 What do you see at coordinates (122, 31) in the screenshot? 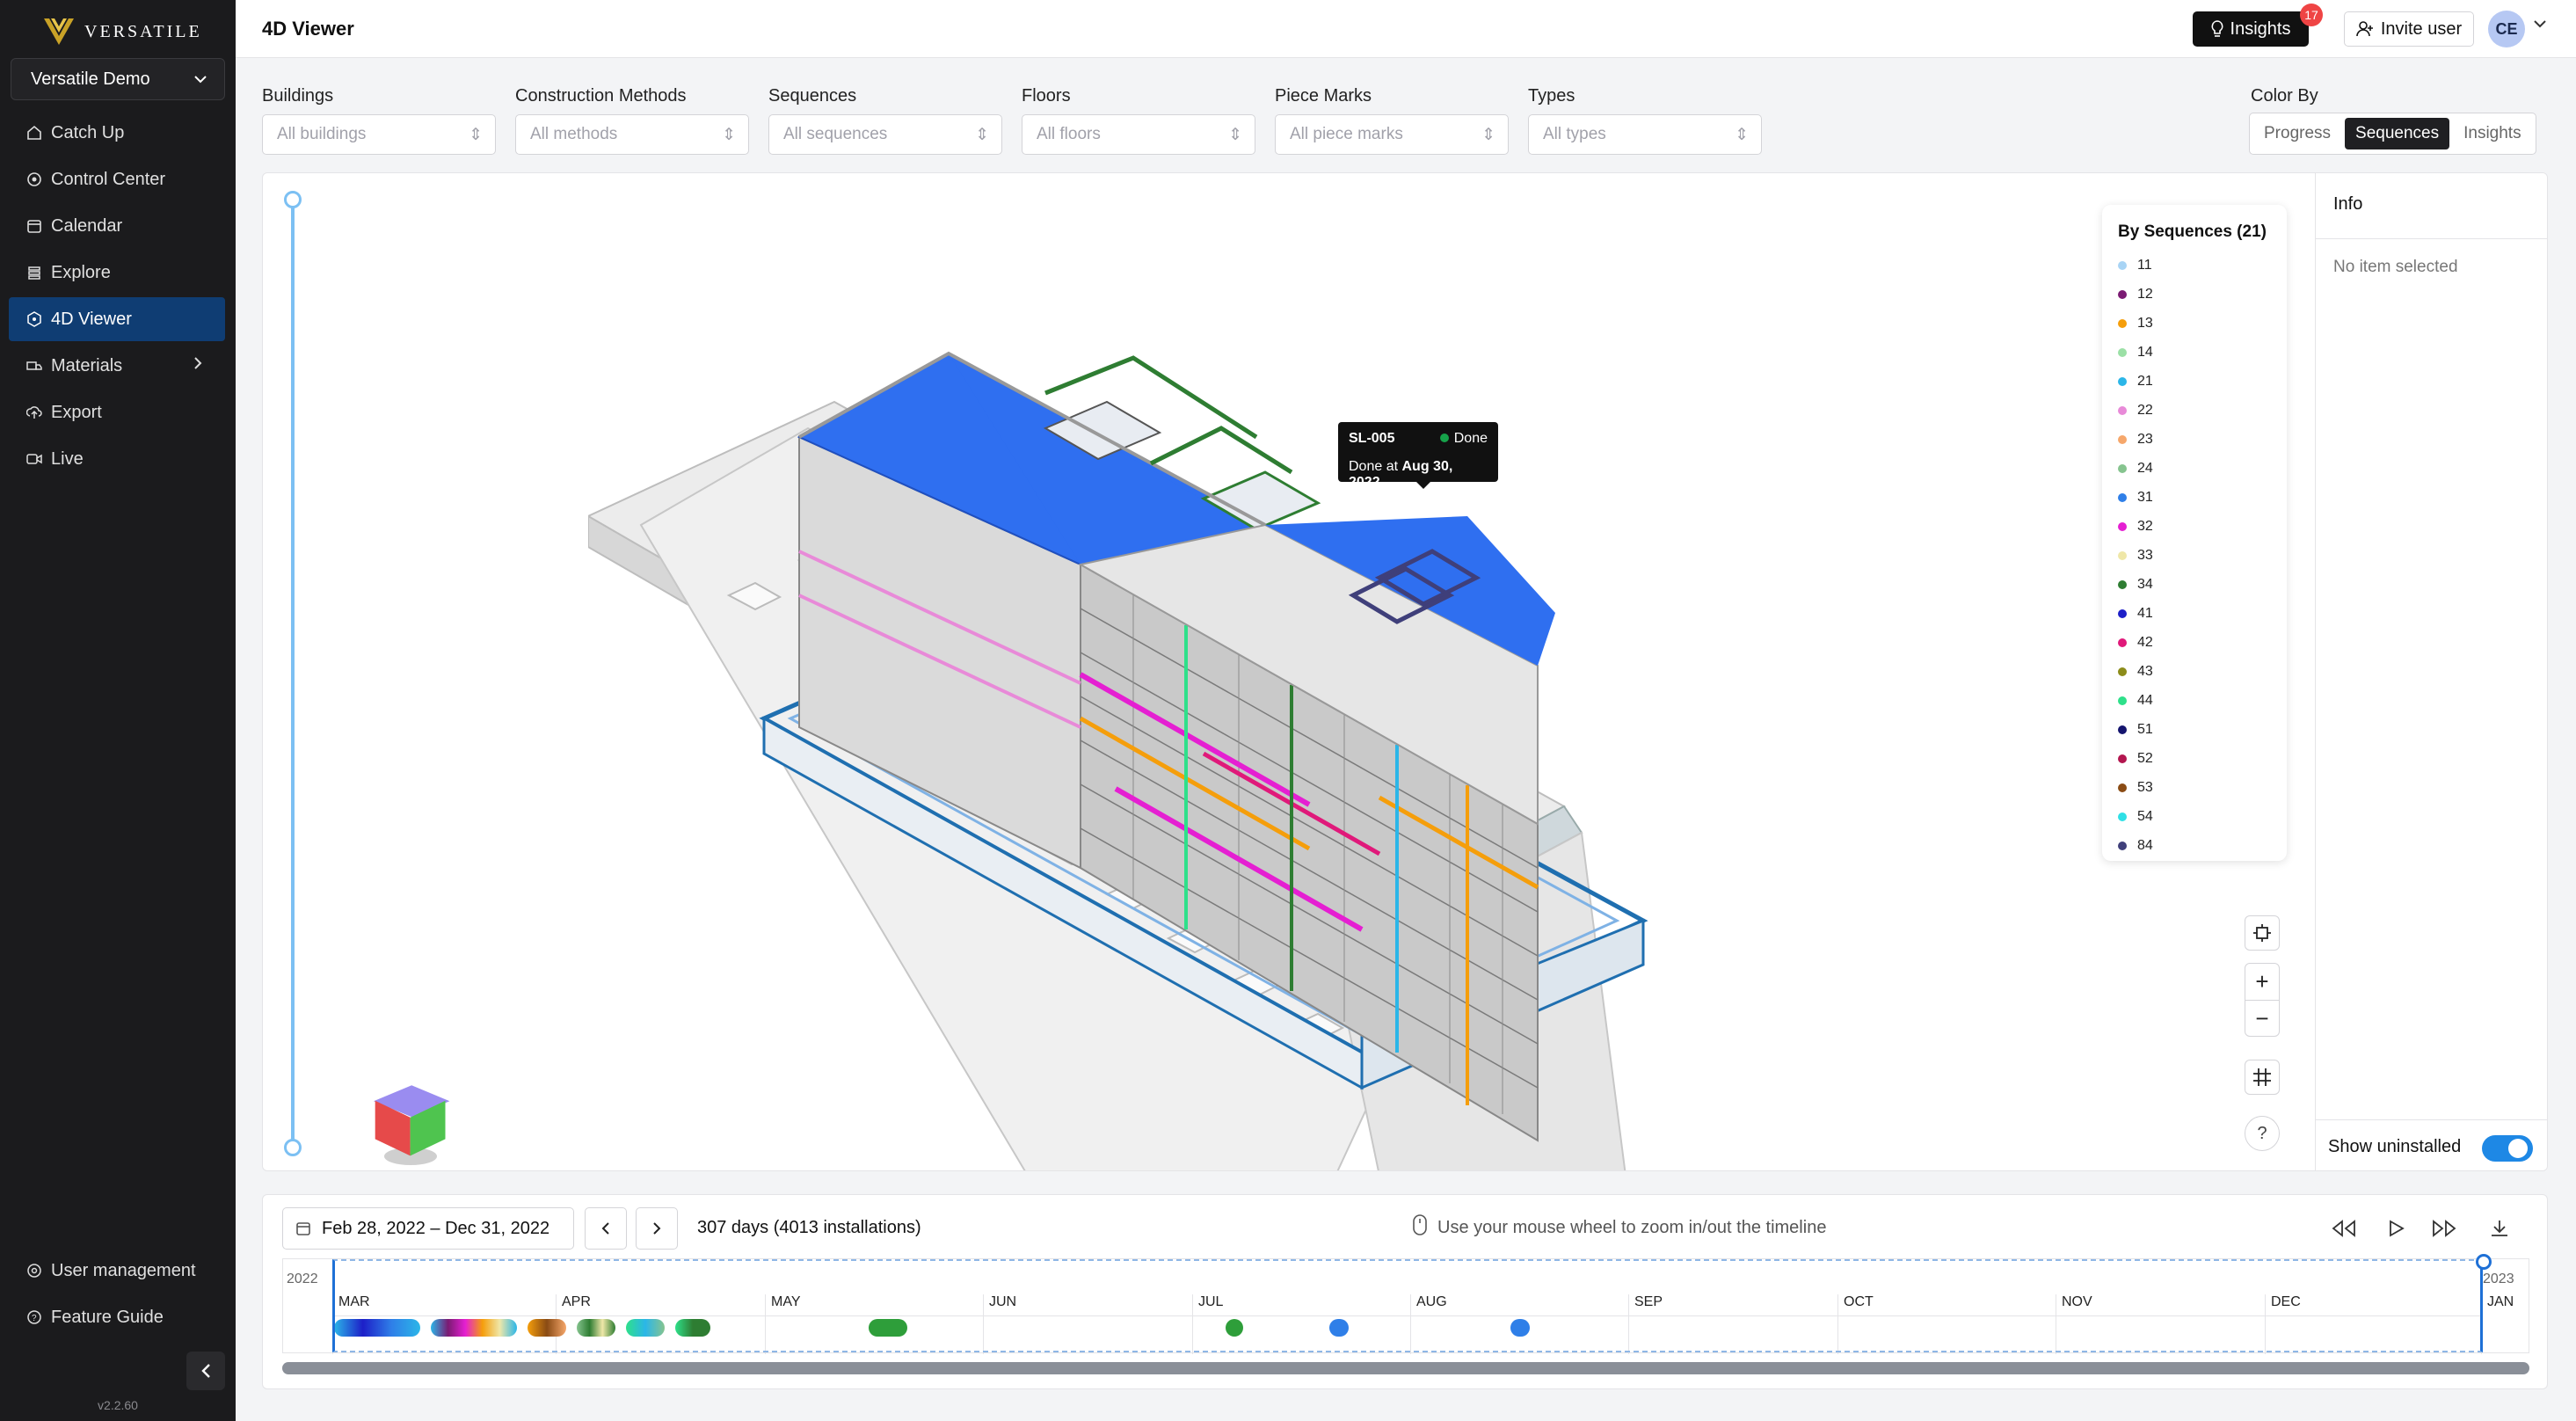
I see `brand-logo: VERSATILE` at bounding box center [122, 31].